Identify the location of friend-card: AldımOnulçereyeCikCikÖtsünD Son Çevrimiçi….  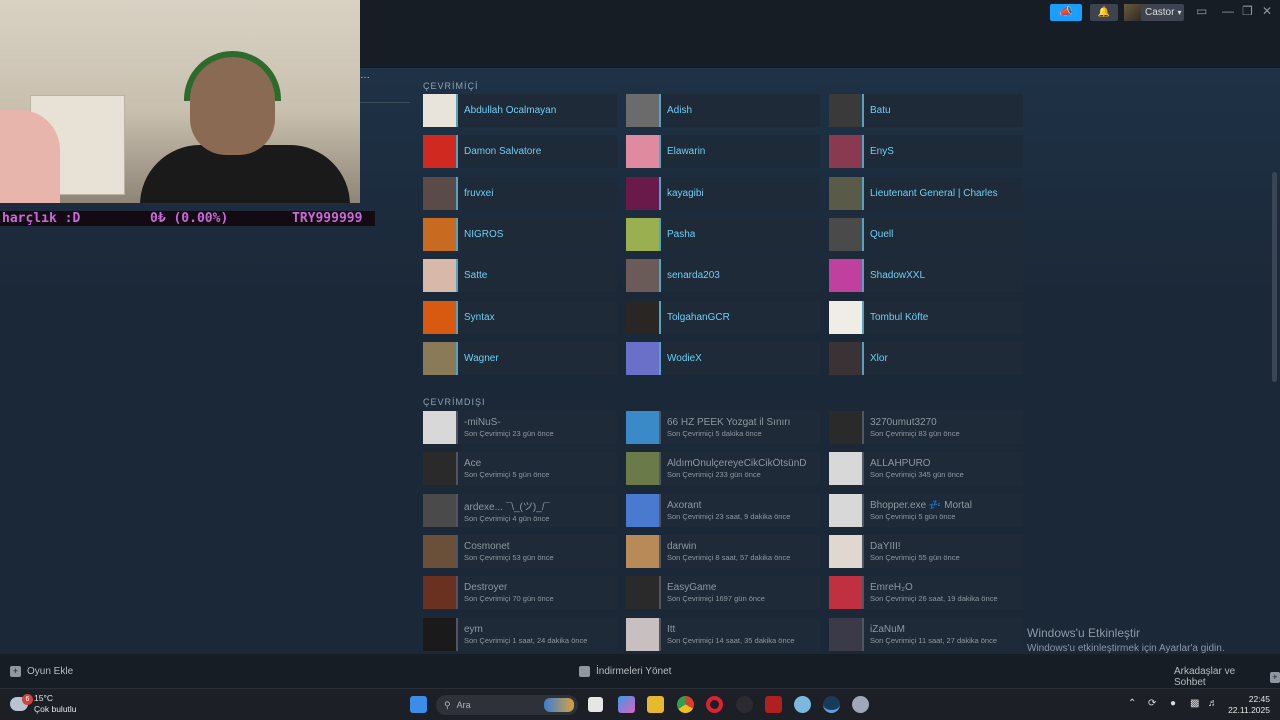
(723, 469).